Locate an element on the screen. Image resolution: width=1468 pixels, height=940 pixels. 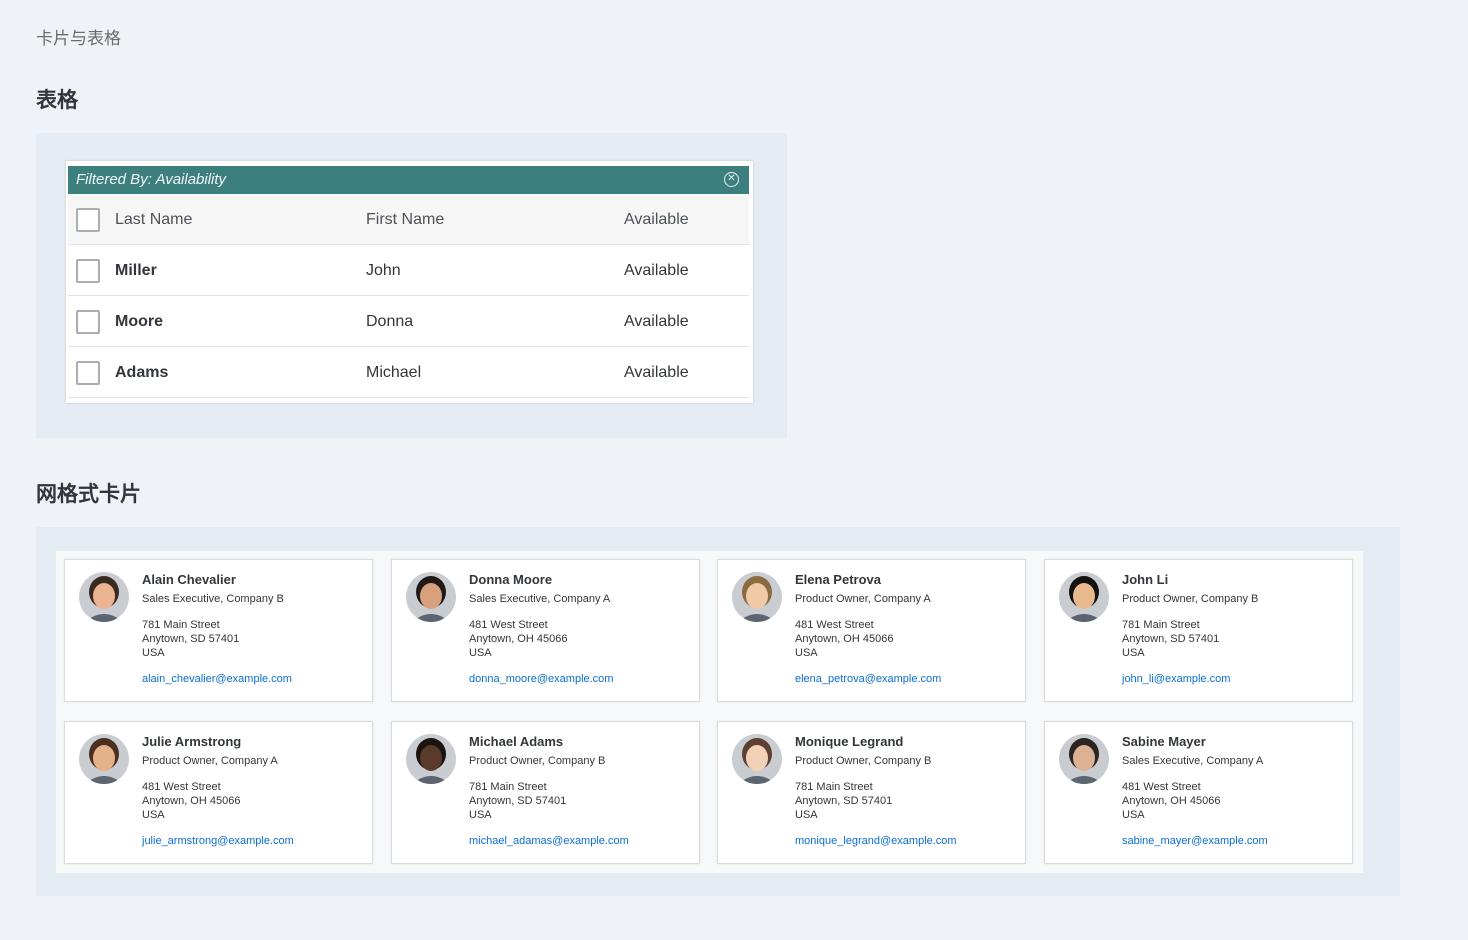
contact-email-link: john_li@example.com is located at coordinates (1176, 679).